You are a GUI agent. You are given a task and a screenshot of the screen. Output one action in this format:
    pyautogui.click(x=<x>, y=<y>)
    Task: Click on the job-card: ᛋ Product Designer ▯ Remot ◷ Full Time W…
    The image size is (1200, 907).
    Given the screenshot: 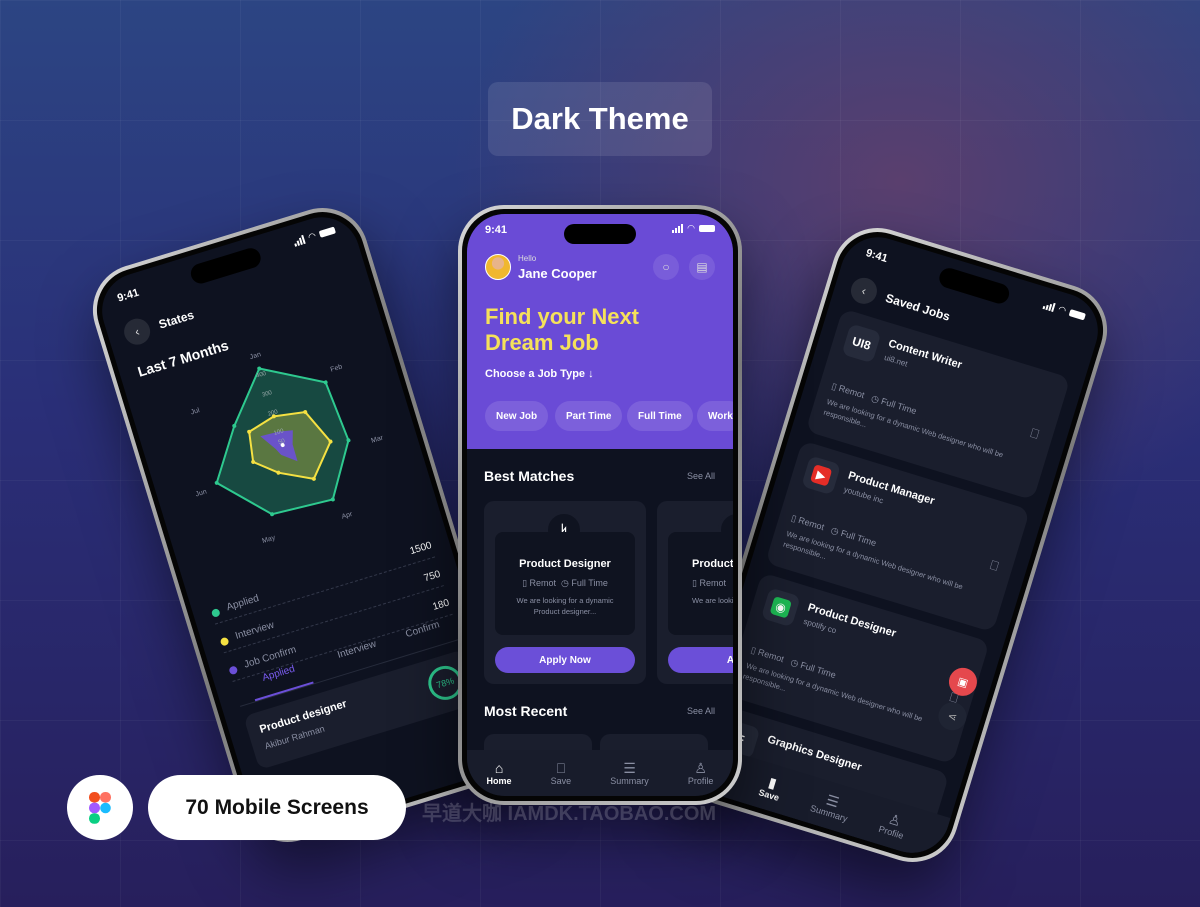 What is the action you would take?
    pyautogui.click(x=565, y=592)
    